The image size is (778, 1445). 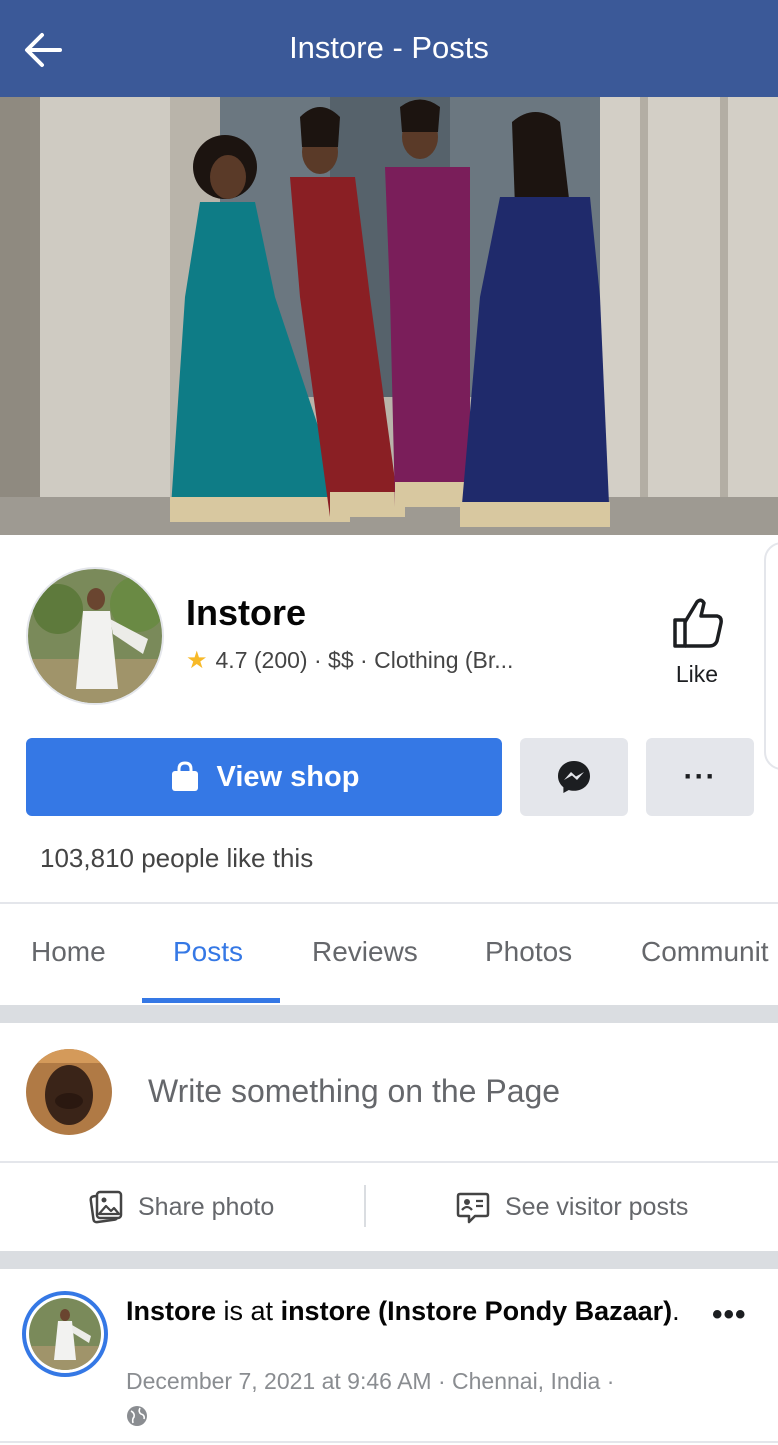 I want to click on post-period: ., so click(x=676, y=1311).